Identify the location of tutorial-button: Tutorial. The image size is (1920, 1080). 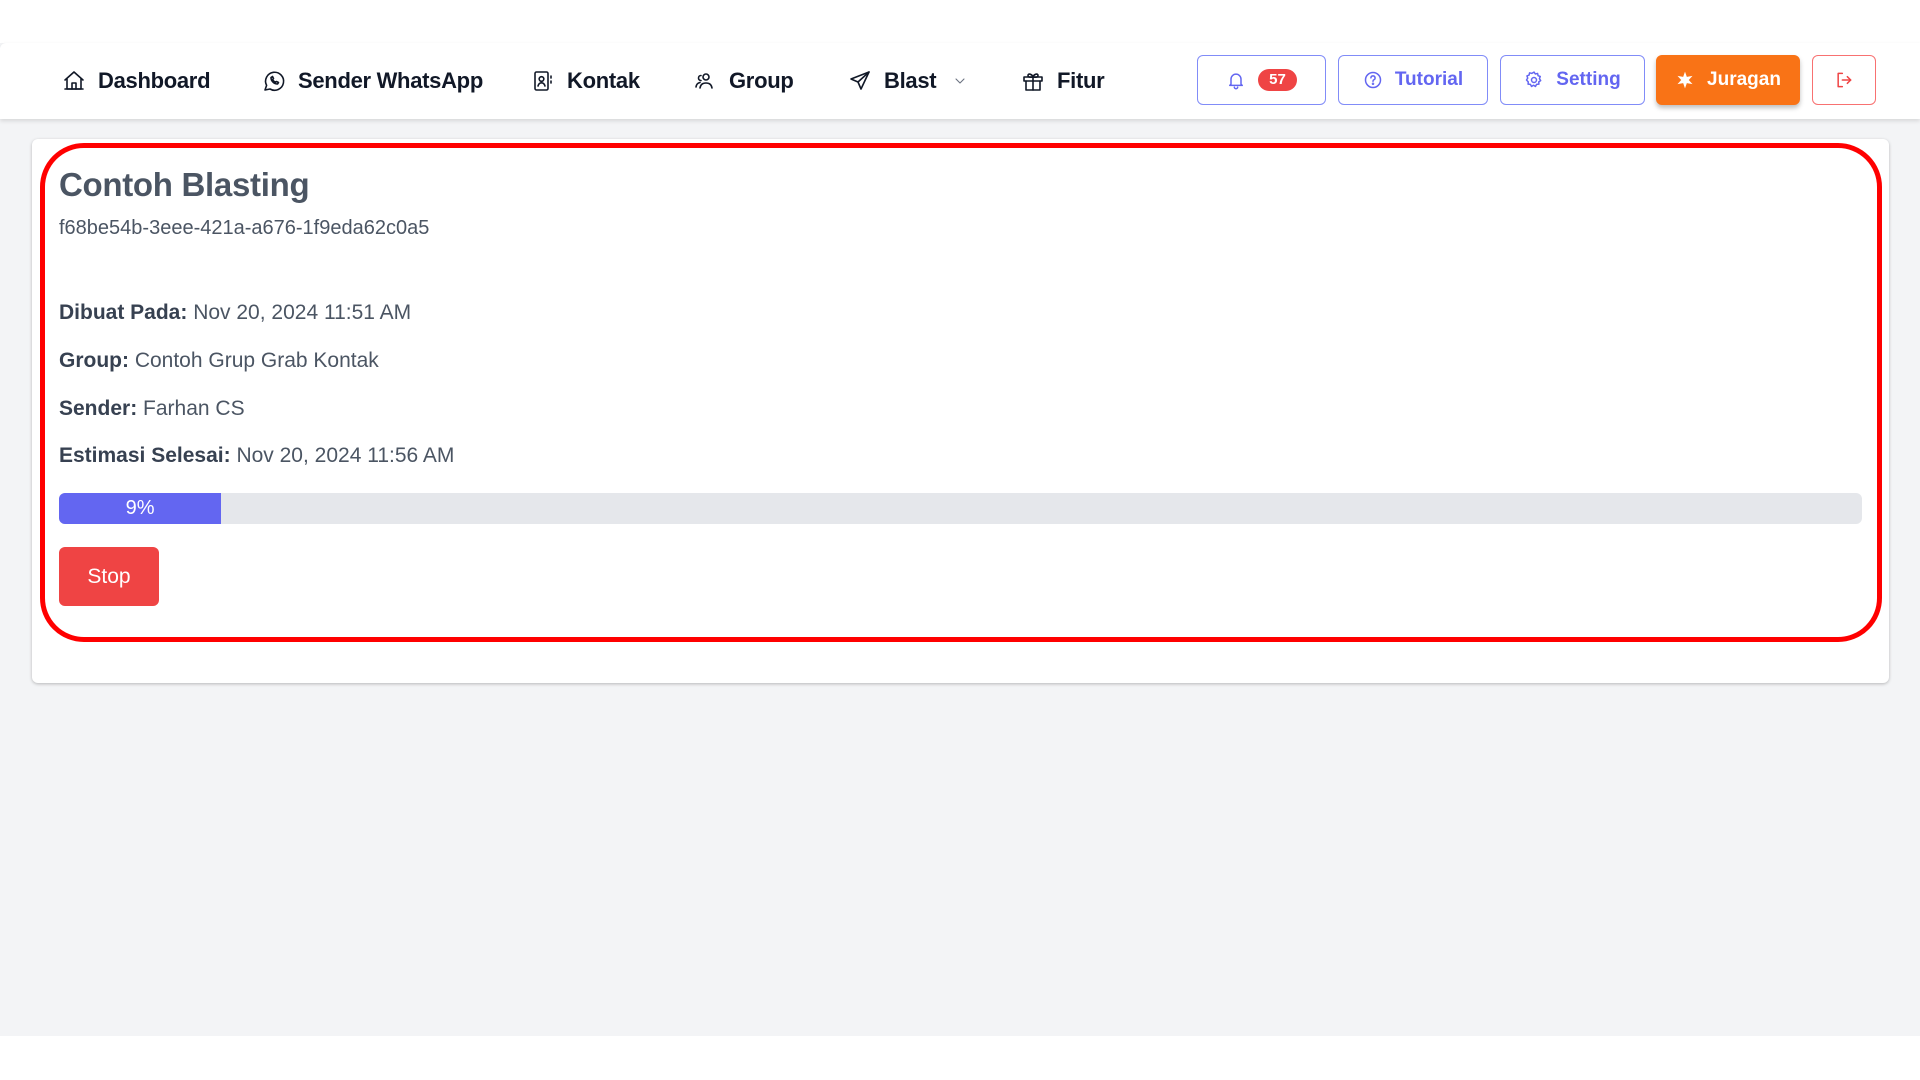
(1413, 80).